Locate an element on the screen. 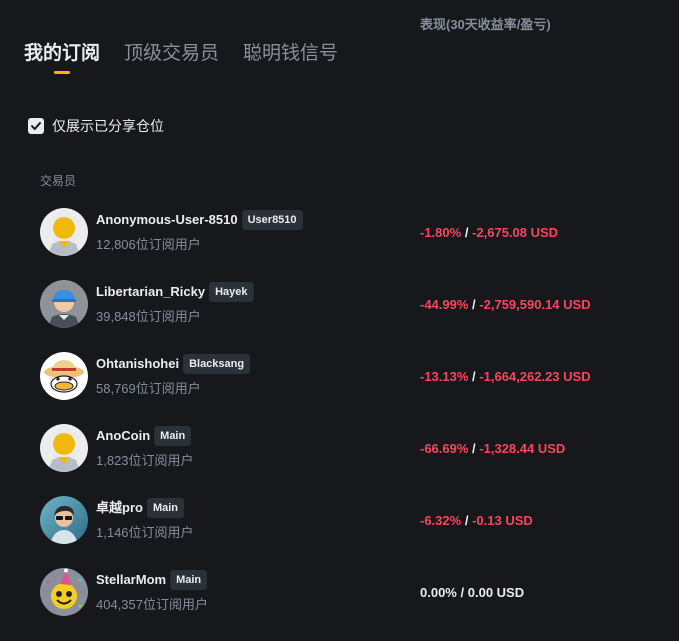 This screenshot has height=641, width=679. checkbox-checked-icon is located at coordinates (36, 126).